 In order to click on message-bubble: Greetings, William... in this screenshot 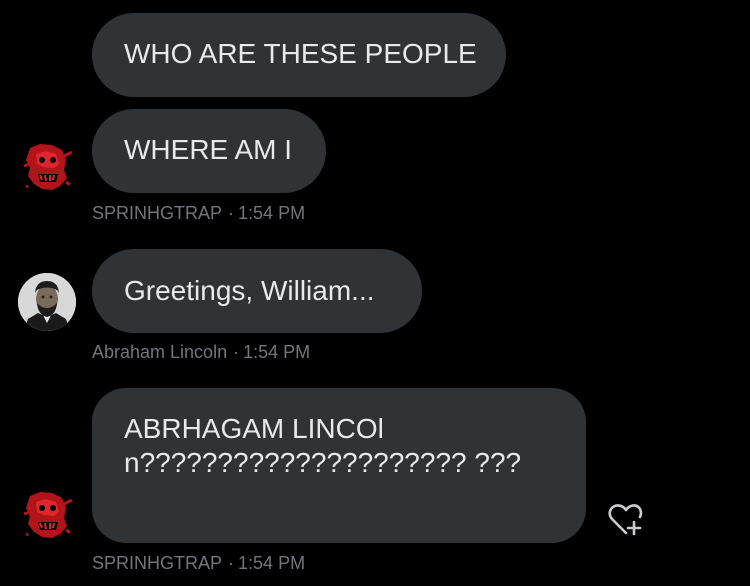, I will do `click(257, 291)`.